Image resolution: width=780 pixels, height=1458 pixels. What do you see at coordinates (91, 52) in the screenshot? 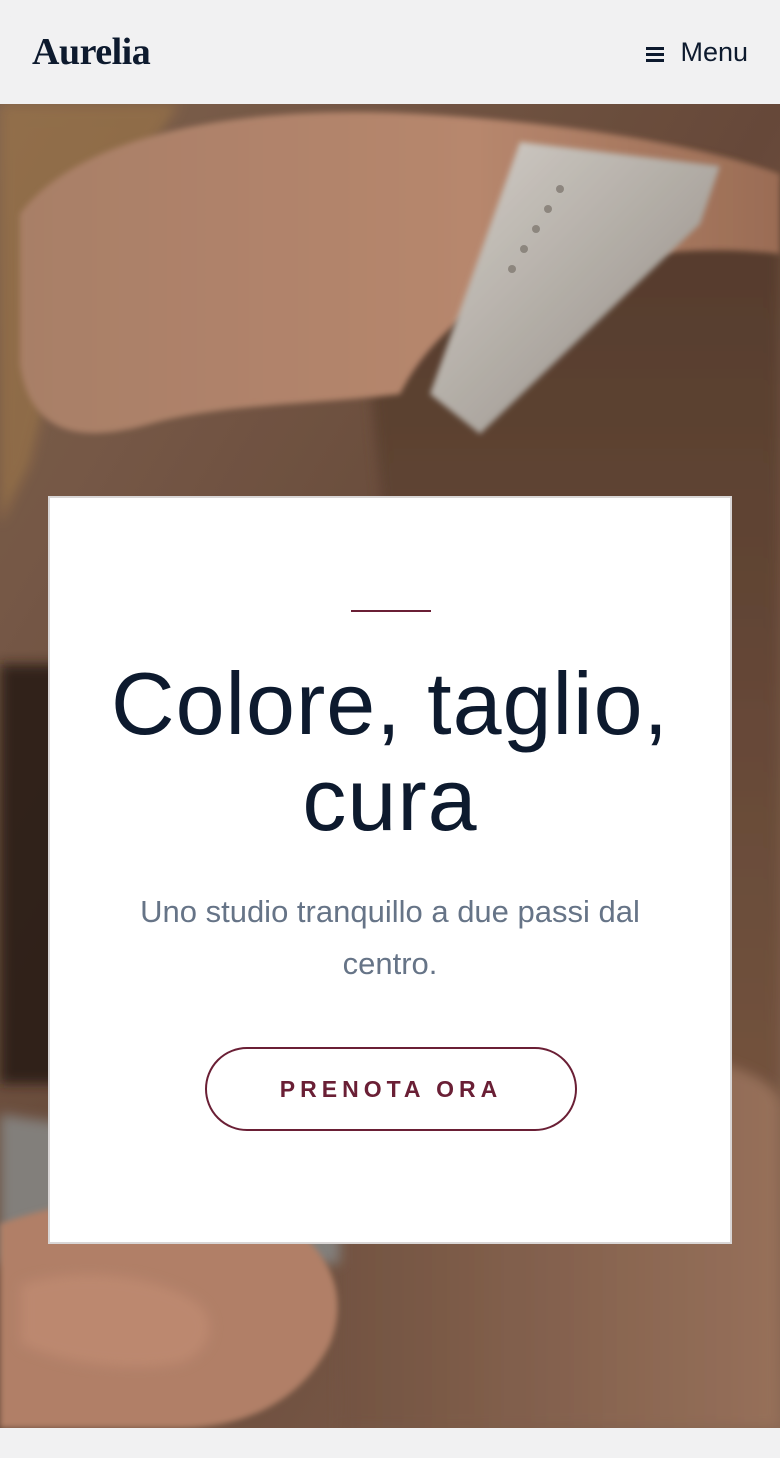
I see `brand-logo: Aurelia` at bounding box center [91, 52].